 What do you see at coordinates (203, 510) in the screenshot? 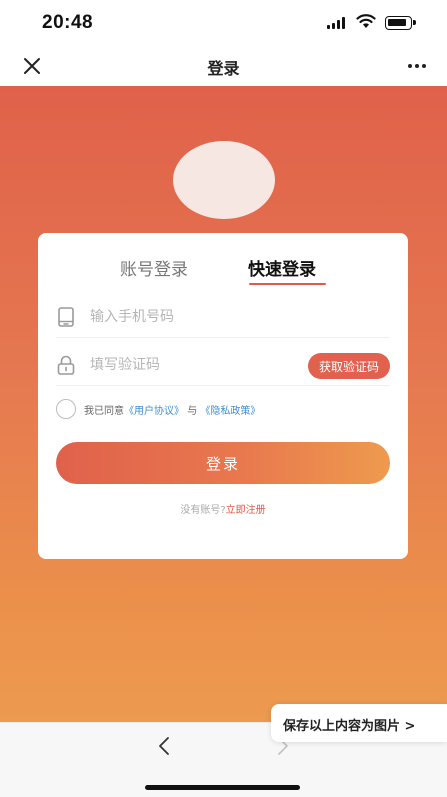
I see `register-prompt: 没有账号?` at bounding box center [203, 510].